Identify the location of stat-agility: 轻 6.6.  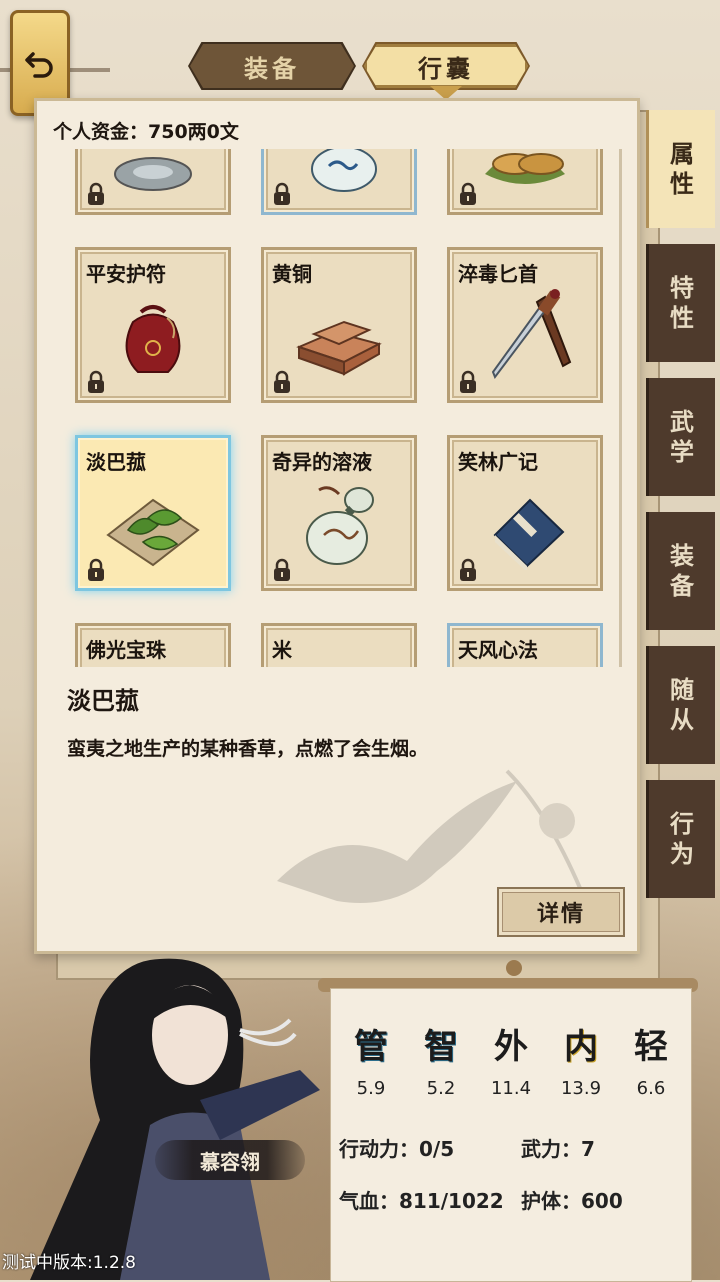
(651, 1059).